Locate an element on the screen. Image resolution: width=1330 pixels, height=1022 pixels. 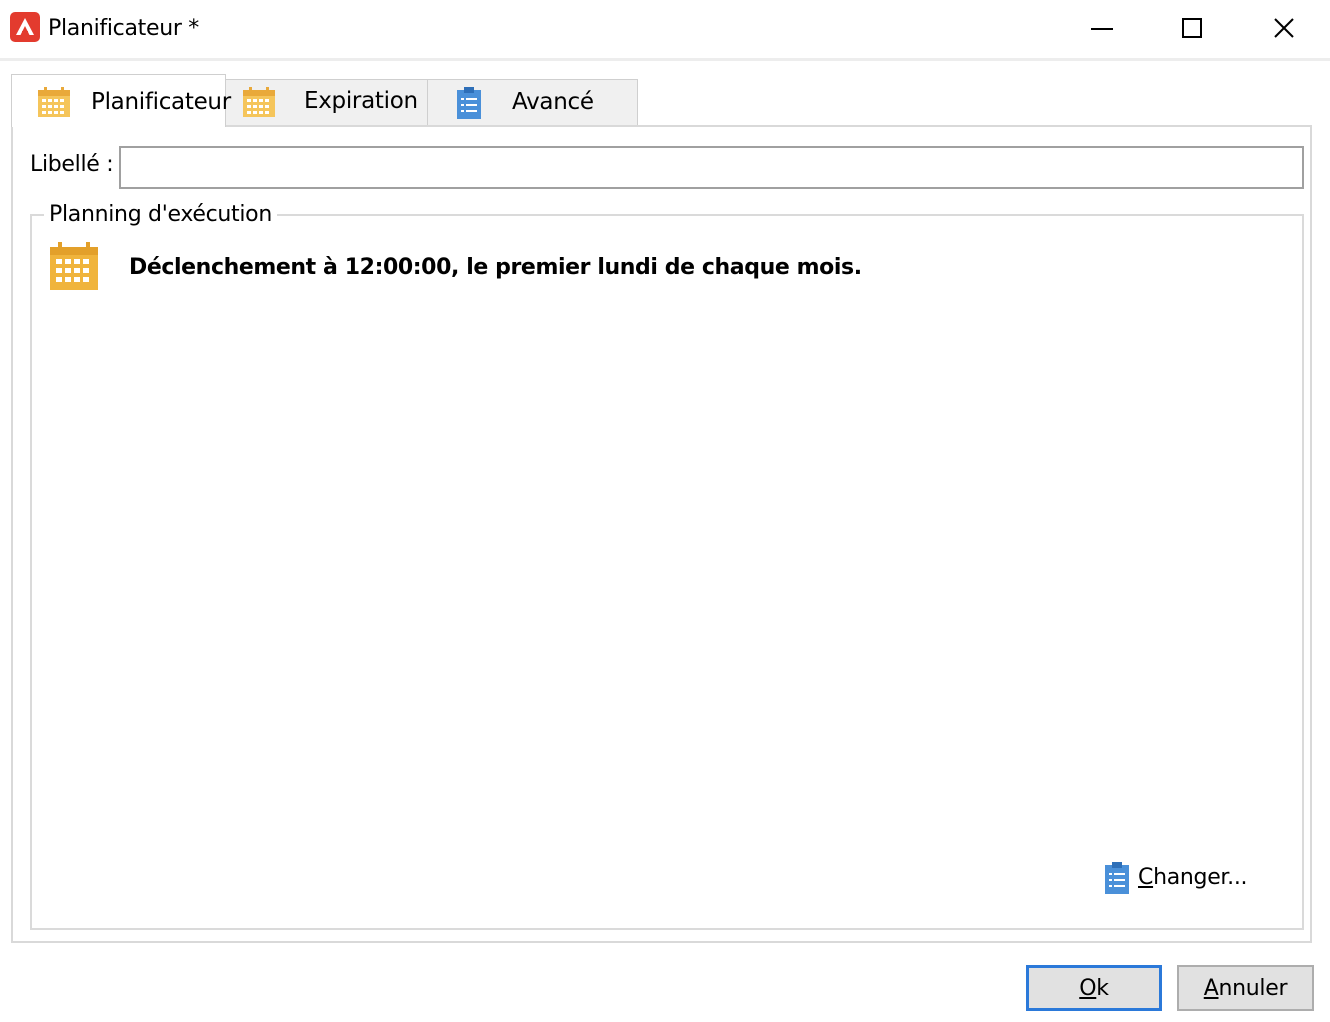
ok-button: Ok is located at coordinates (1094, 988).